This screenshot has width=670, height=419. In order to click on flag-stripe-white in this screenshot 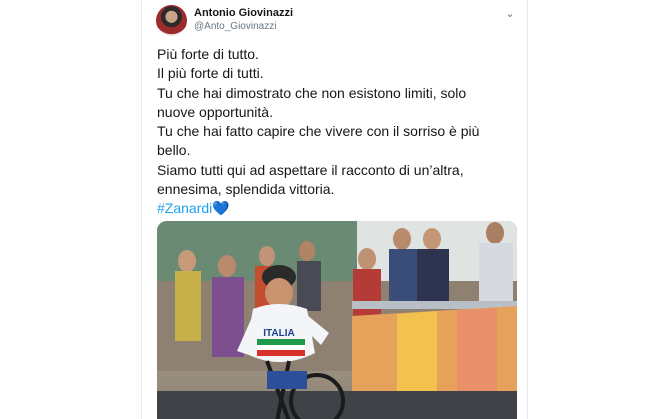, I will do `click(281, 347)`.